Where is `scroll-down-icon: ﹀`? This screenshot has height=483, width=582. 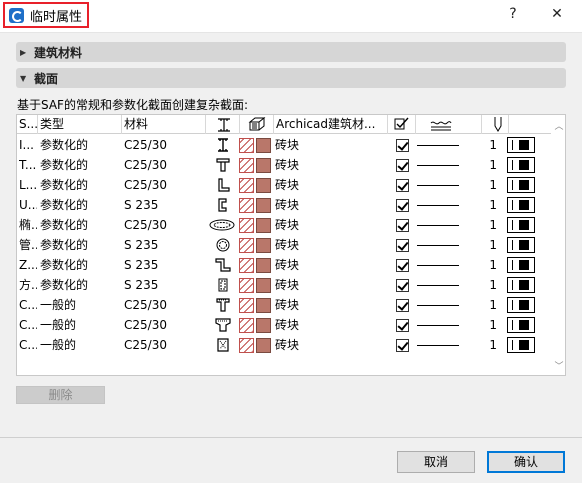
scroll-down-icon: ﹀ is located at coordinates (559, 365).